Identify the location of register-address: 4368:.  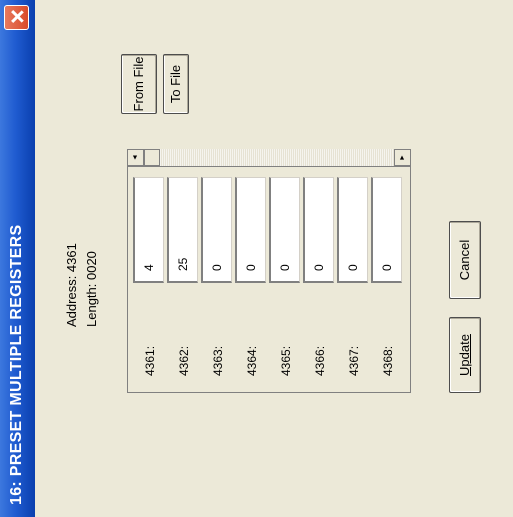
(388, 360).